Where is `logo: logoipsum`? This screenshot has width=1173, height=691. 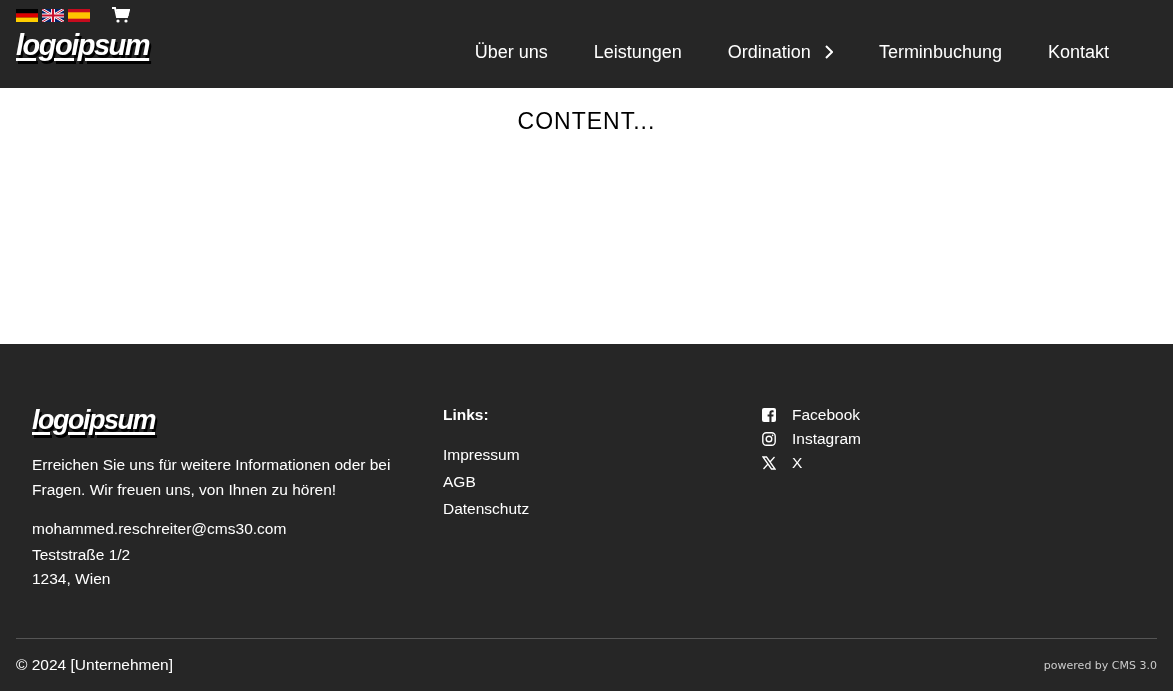
logo: logoipsum is located at coordinates (83, 45).